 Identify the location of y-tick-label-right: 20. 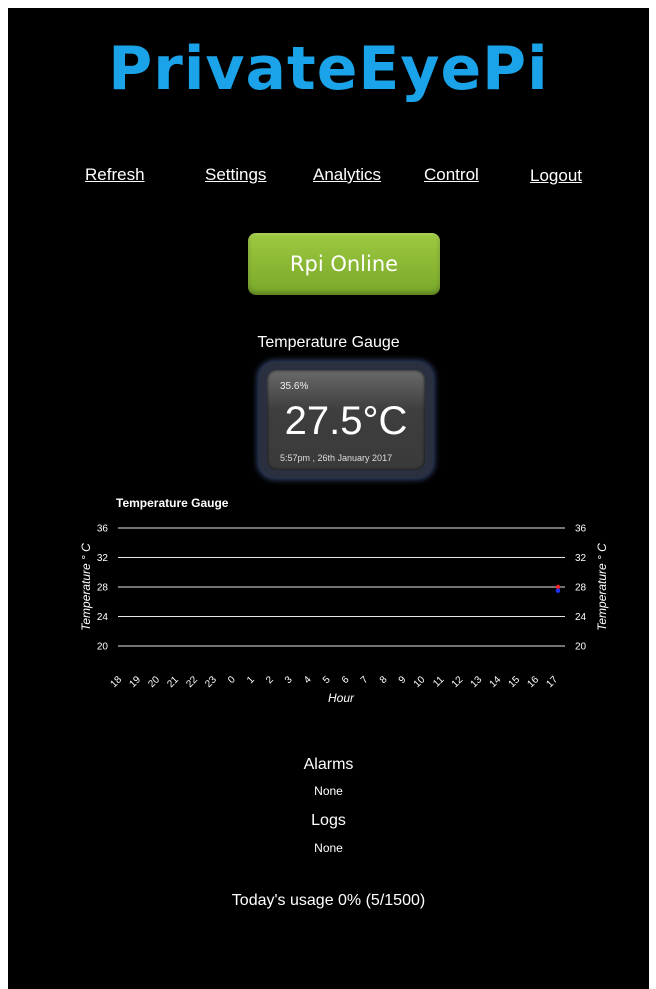
(581, 647).